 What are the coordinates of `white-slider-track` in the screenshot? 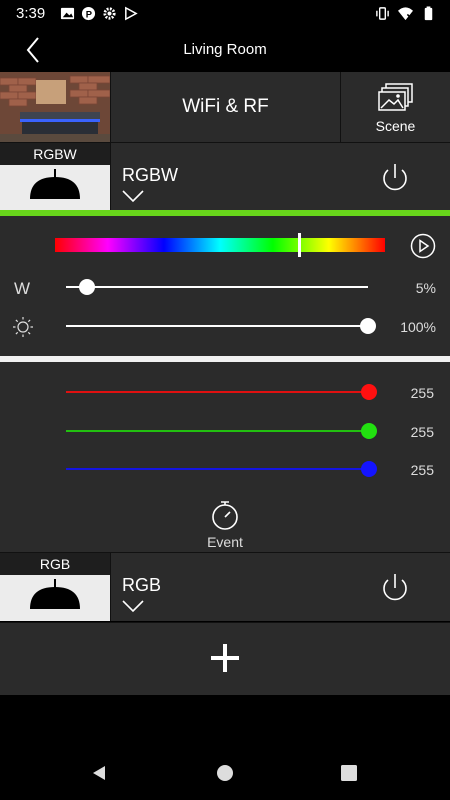 It's located at (217, 287).